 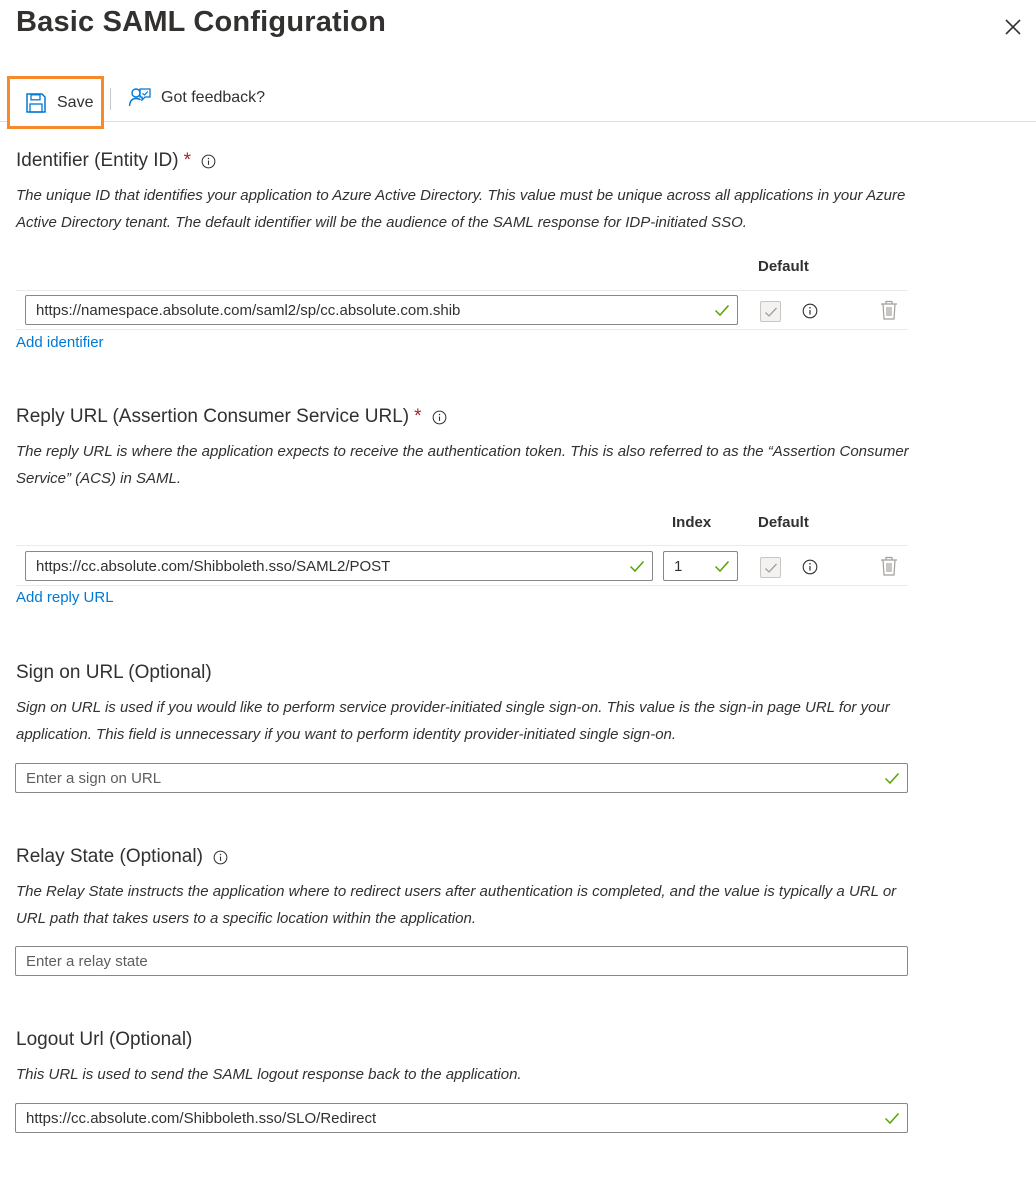 I want to click on feedback-button: Got feedback?, so click(x=196, y=98).